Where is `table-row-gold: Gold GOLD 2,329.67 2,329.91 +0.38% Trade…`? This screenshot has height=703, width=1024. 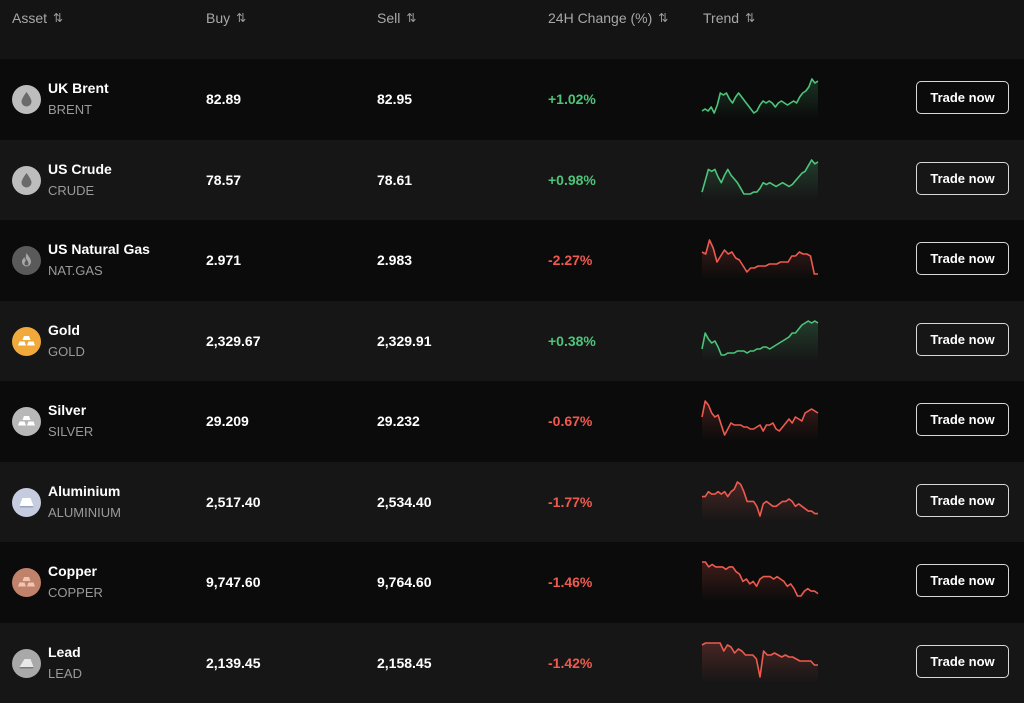
table-row-gold: Gold GOLD 2,329.67 2,329.91 +0.38% Trade… is located at coordinates (512, 341).